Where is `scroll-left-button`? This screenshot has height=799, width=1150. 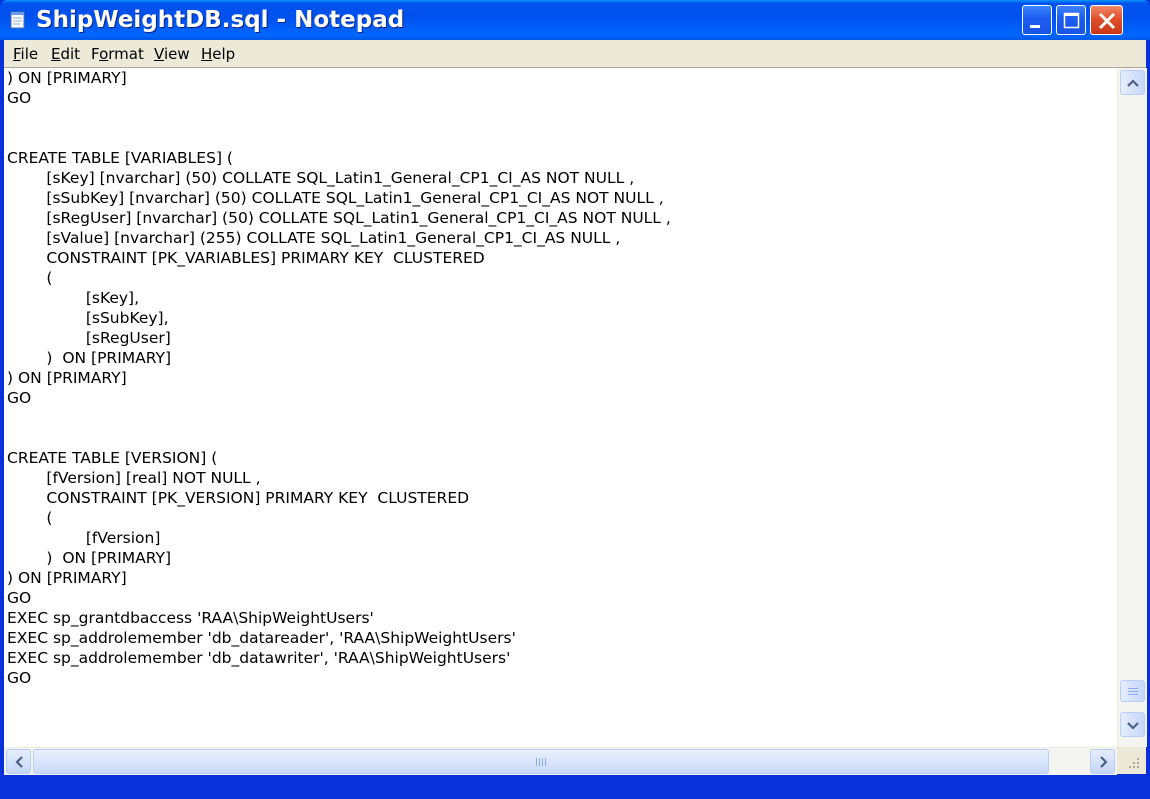 scroll-left-button is located at coordinates (18, 761).